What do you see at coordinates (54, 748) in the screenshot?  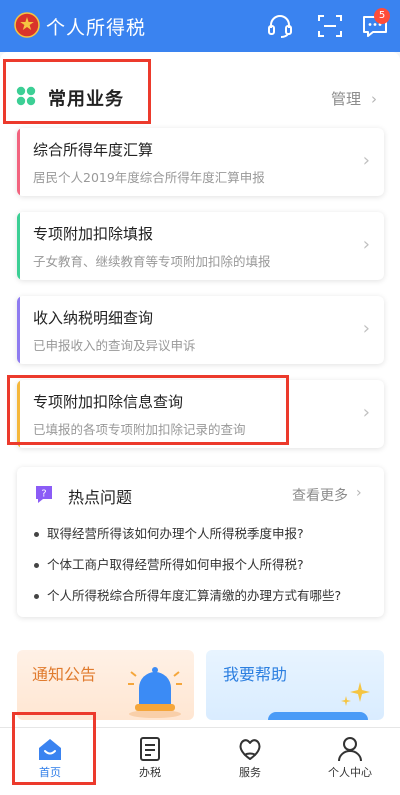 I see `annotation-box-home-tab` at bounding box center [54, 748].